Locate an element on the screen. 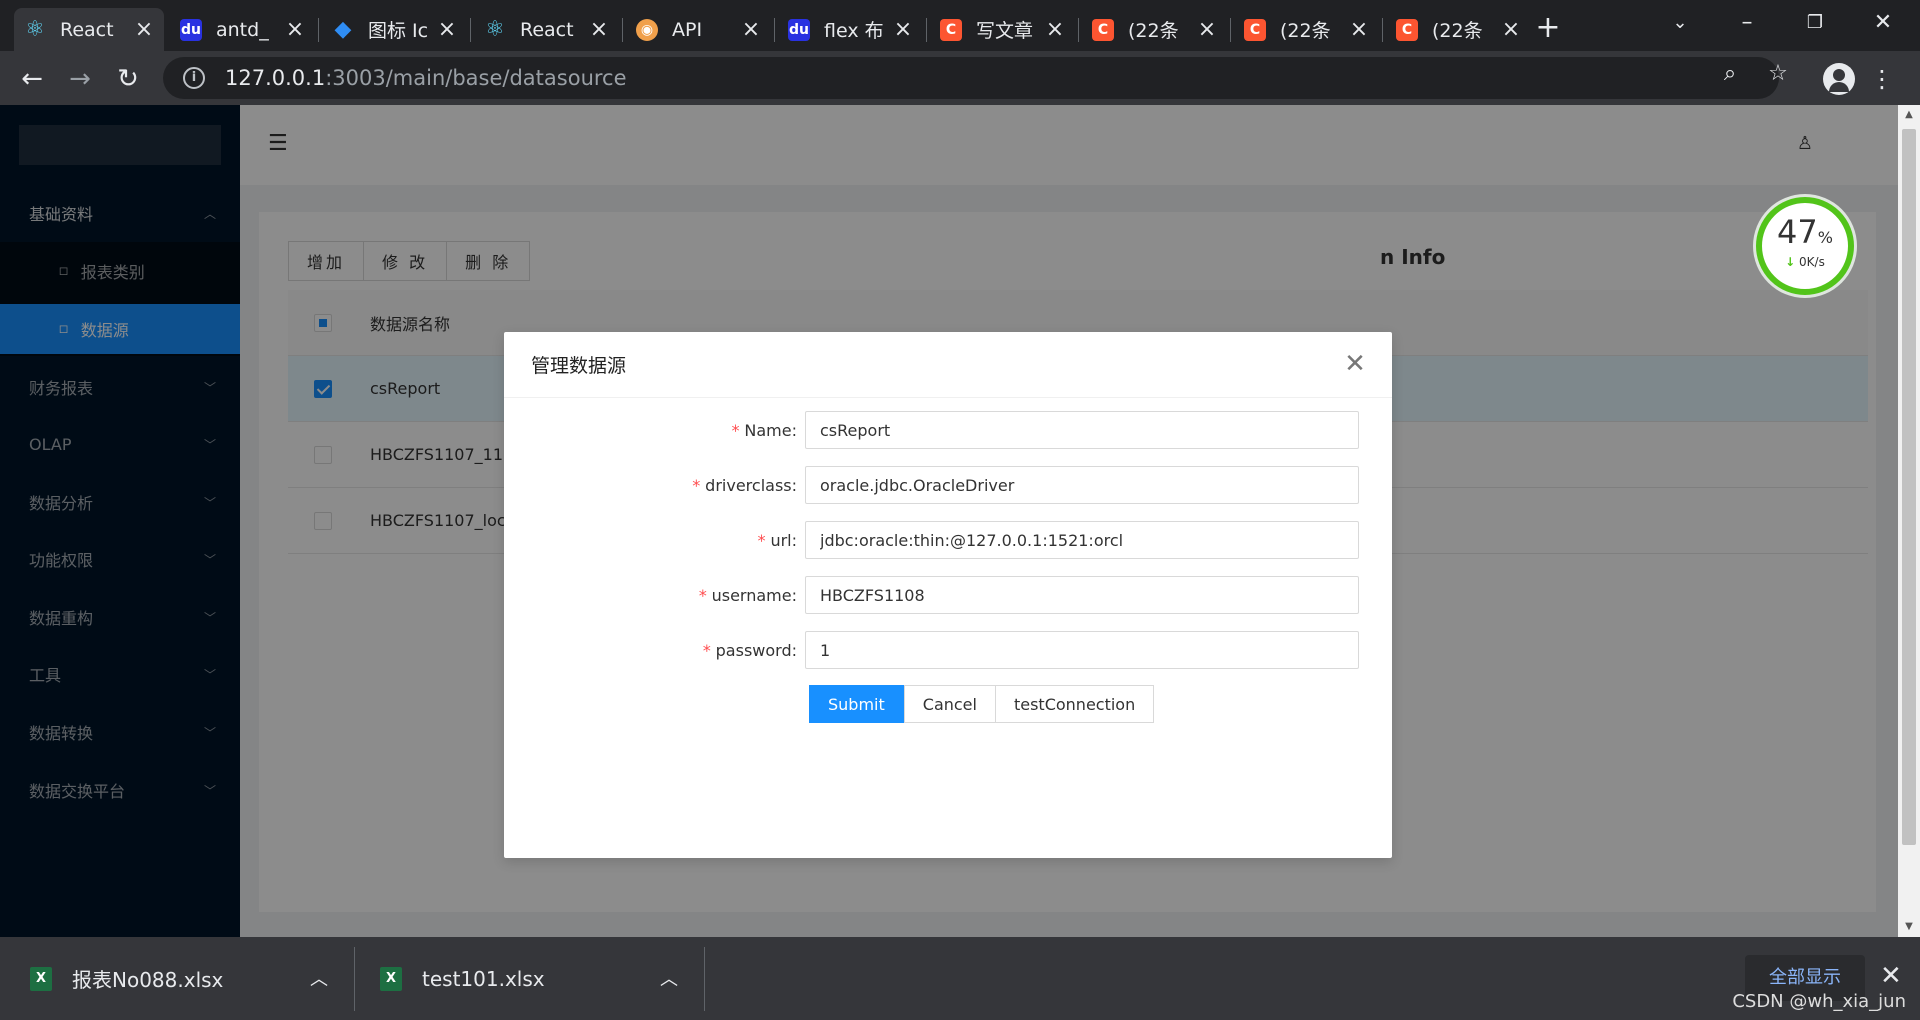 This screenshot has height=1020, width=1920. page-scrollbar: ▲ ▼ is located at coordinates (1909, 521).